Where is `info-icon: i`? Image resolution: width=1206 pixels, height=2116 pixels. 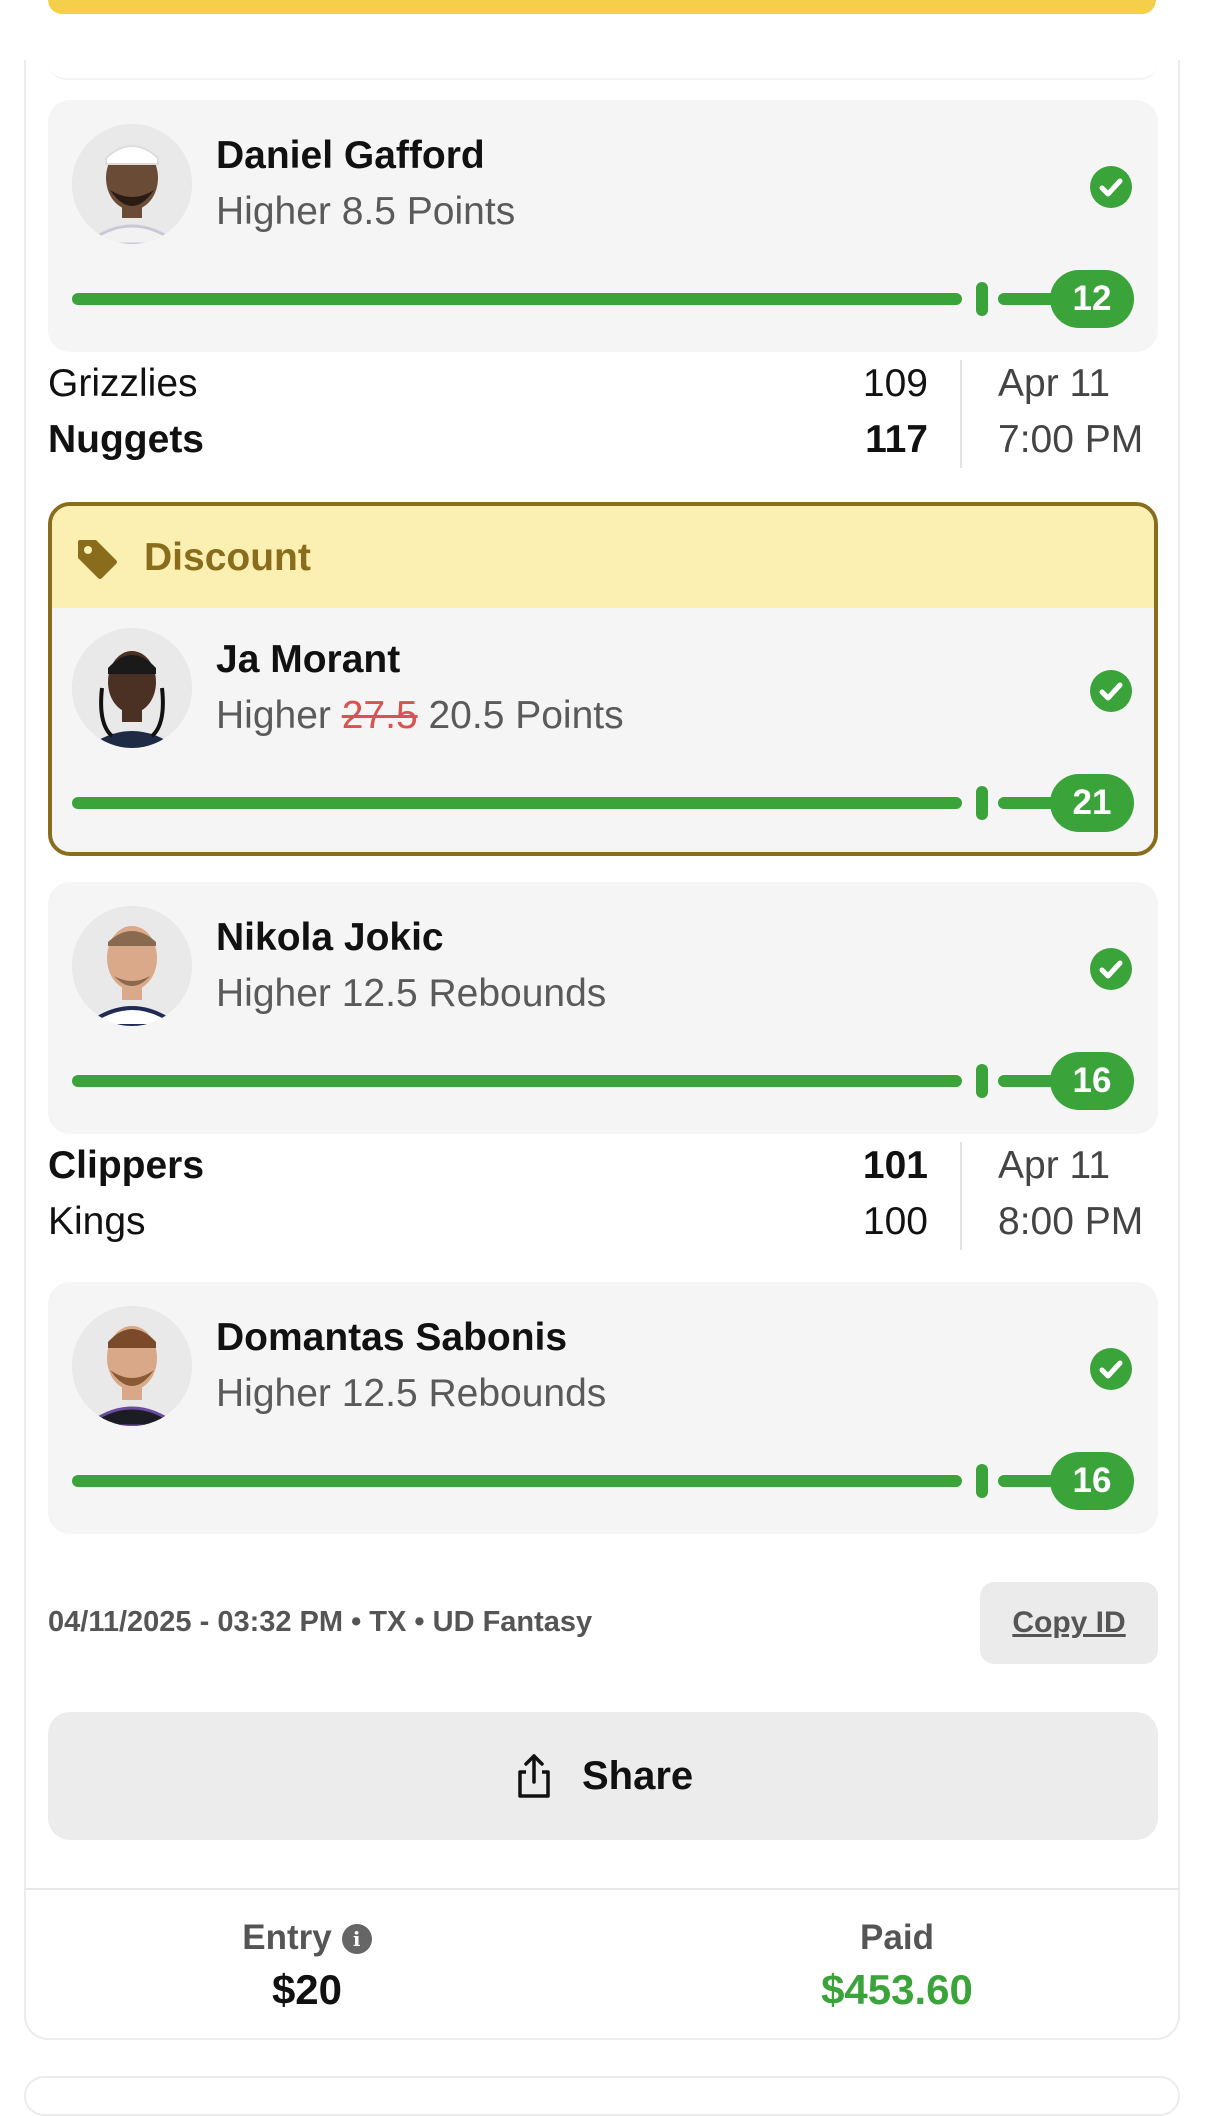
info-icon: i is located at coordinates (356, 1939).